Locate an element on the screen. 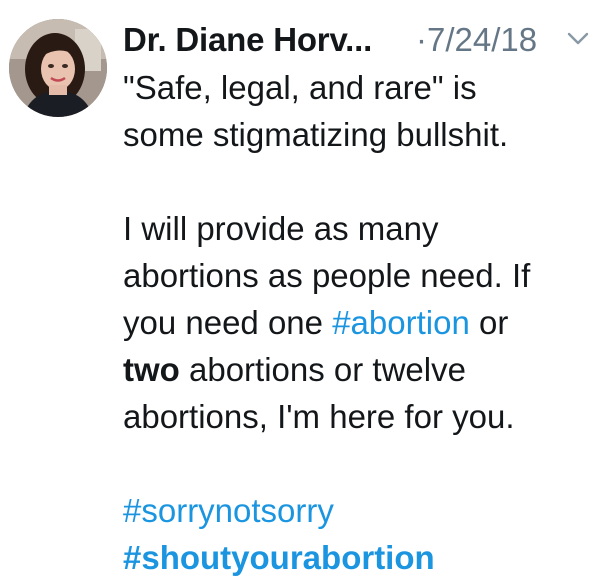 This screenshot has height=581, width=605. tweet-text-line: "Safe, legal, and rare" is is located at coordinates (300, 87).